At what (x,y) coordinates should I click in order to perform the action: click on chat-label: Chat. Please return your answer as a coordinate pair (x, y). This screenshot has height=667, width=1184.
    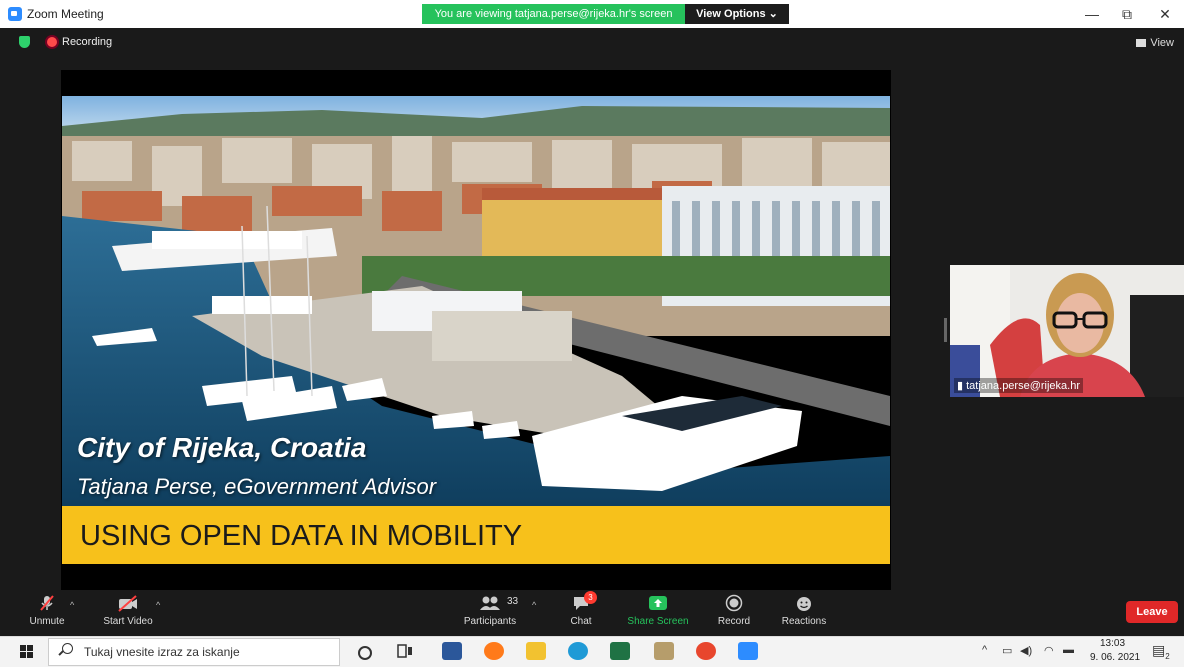
    Looking at the image, I should click on (581, 621).